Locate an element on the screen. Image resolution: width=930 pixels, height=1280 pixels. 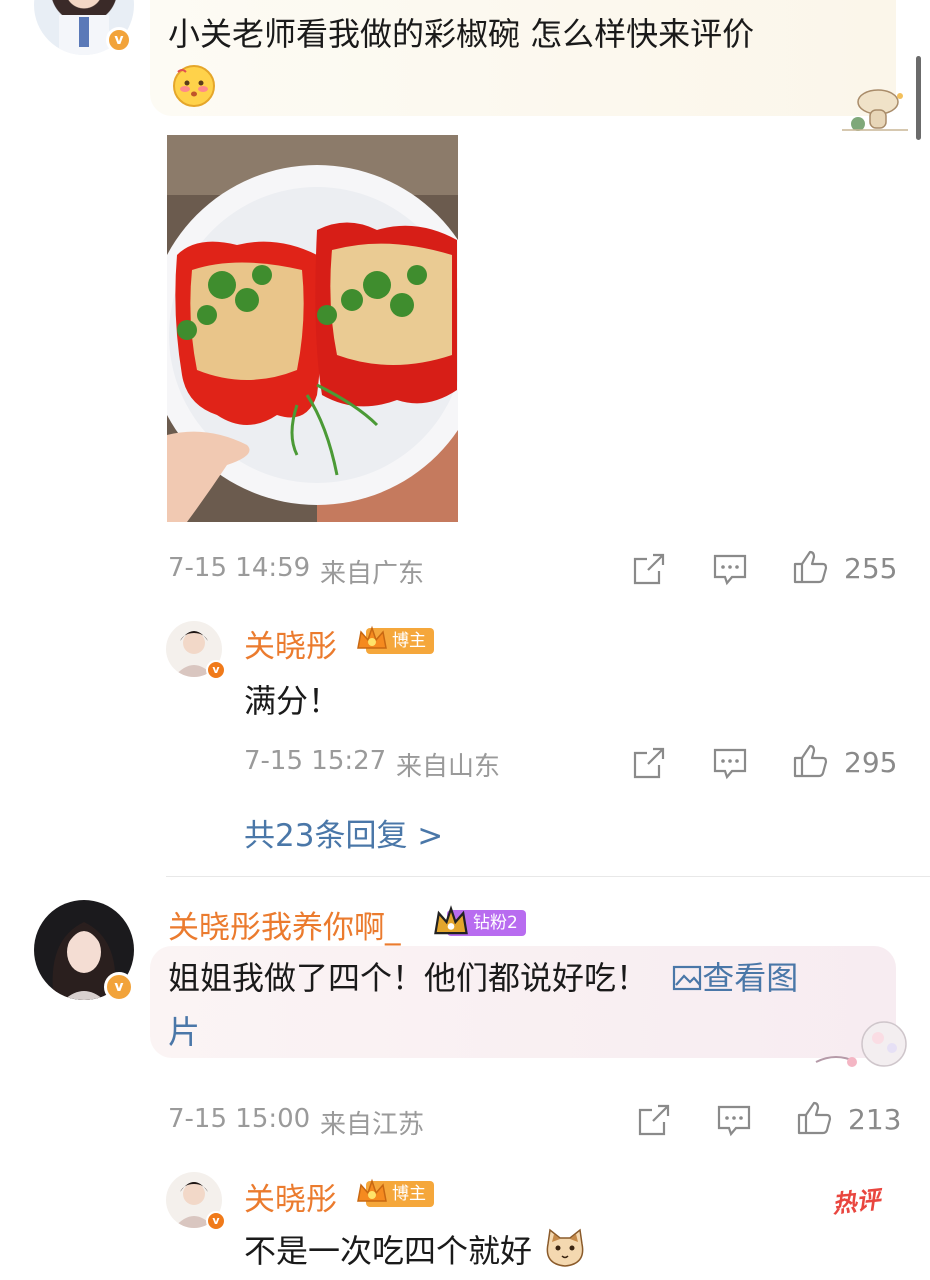
like-count: 255 is located at coordinates (871, 568).